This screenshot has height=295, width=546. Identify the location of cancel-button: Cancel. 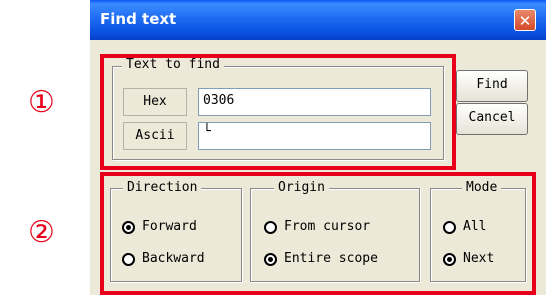
(492, 119).